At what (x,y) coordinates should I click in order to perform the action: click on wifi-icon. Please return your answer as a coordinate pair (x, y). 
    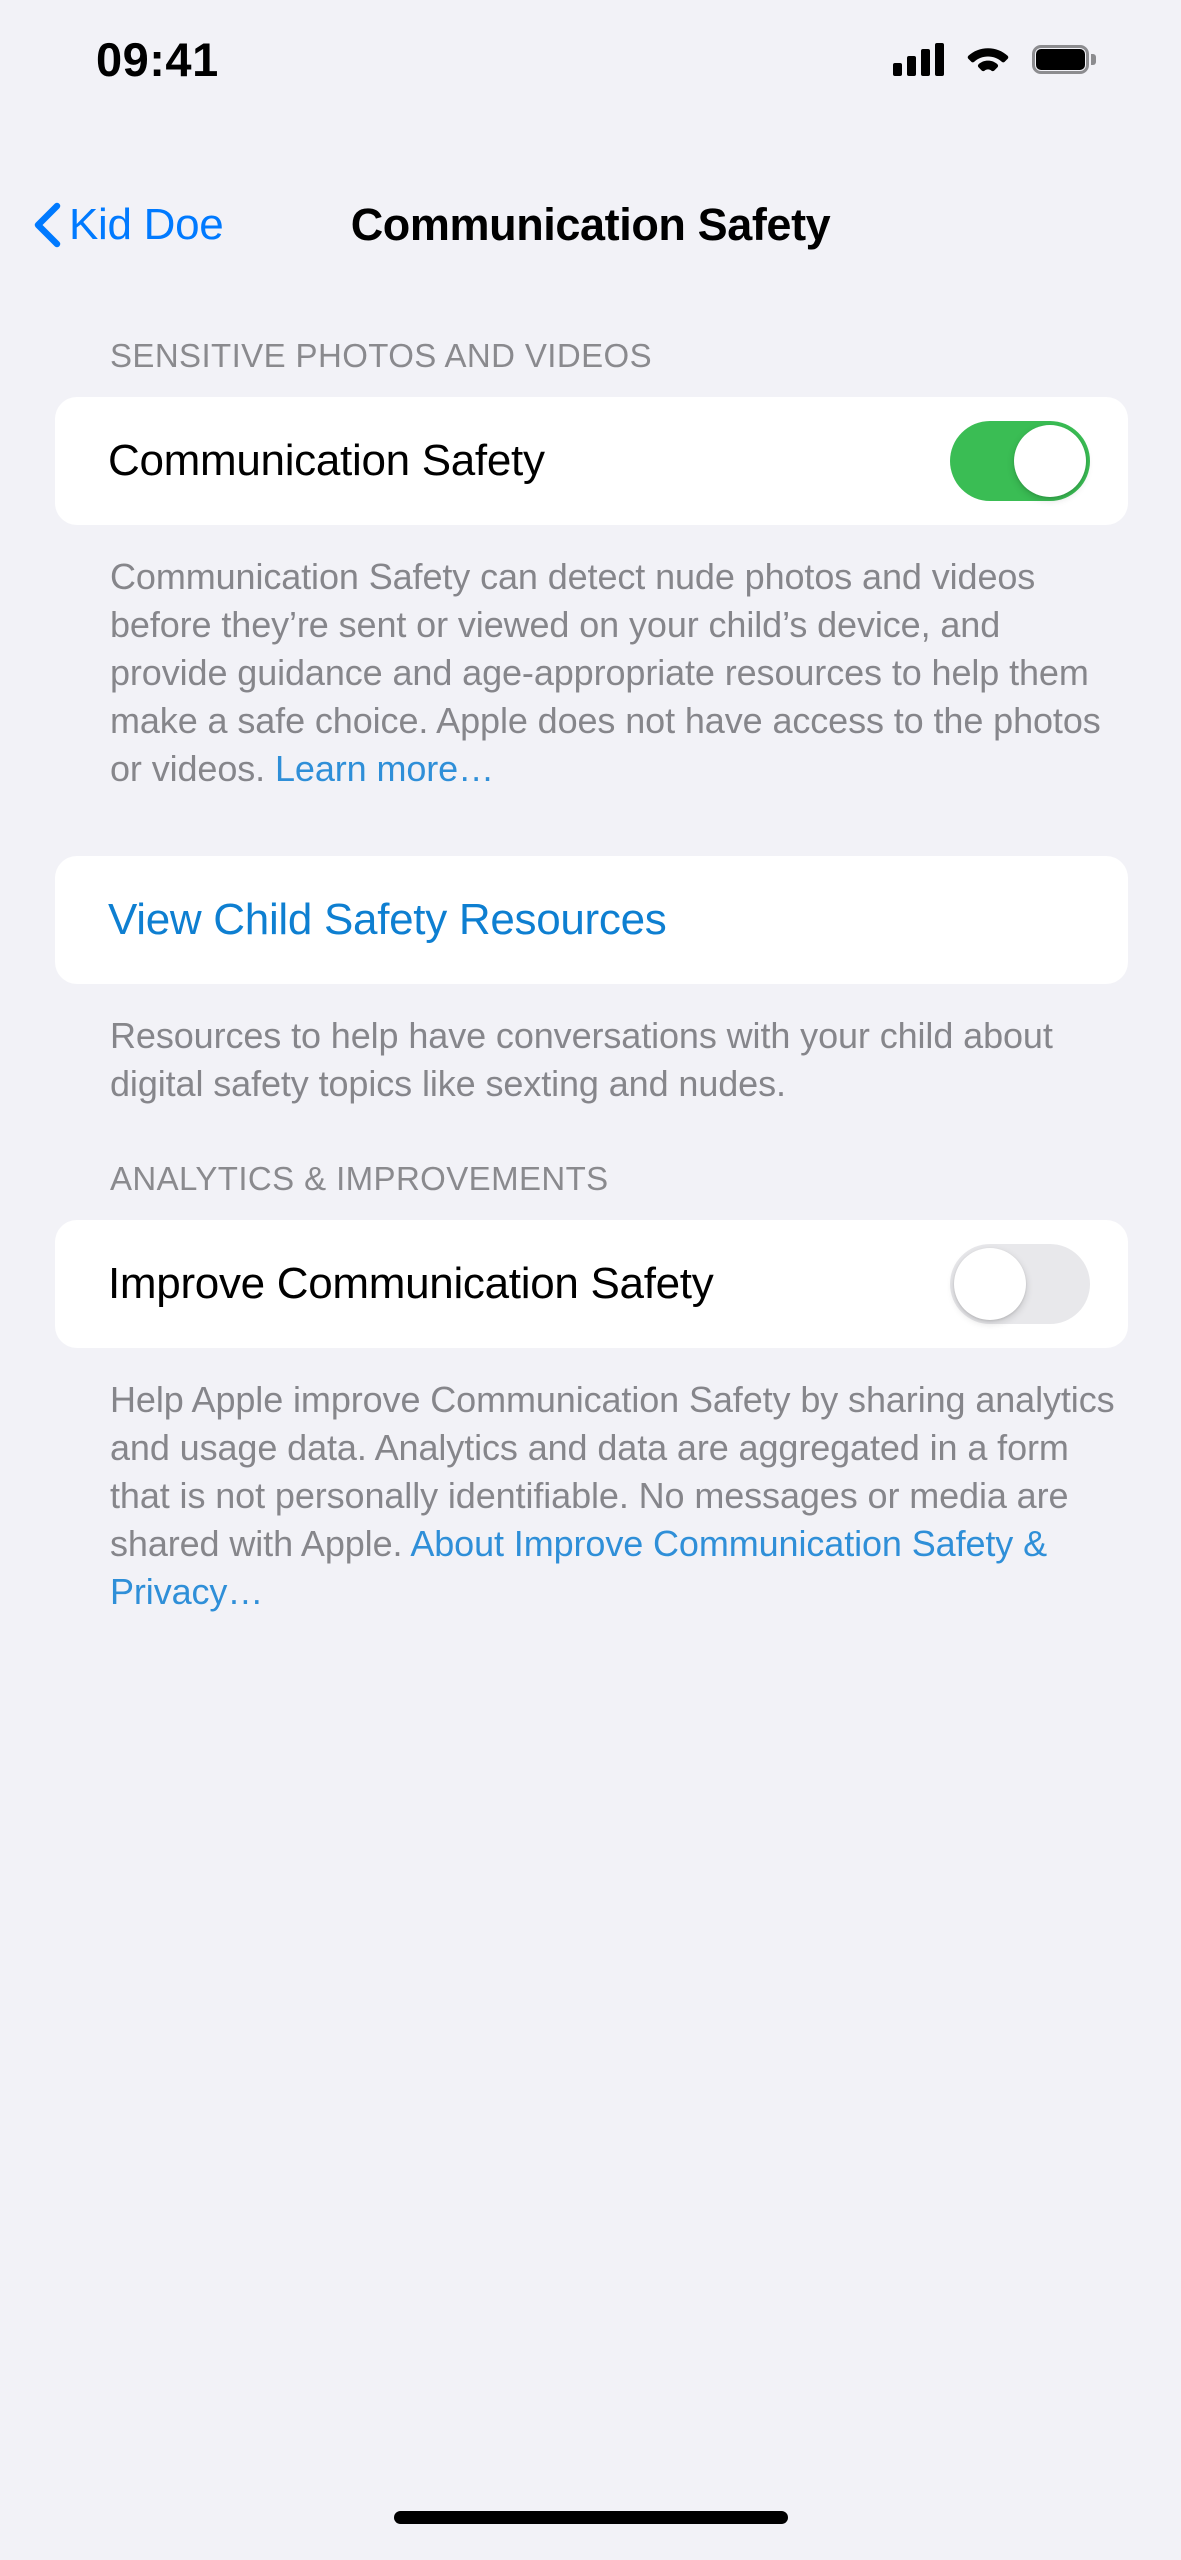
    Looking at the image, I should click on (988, 59).